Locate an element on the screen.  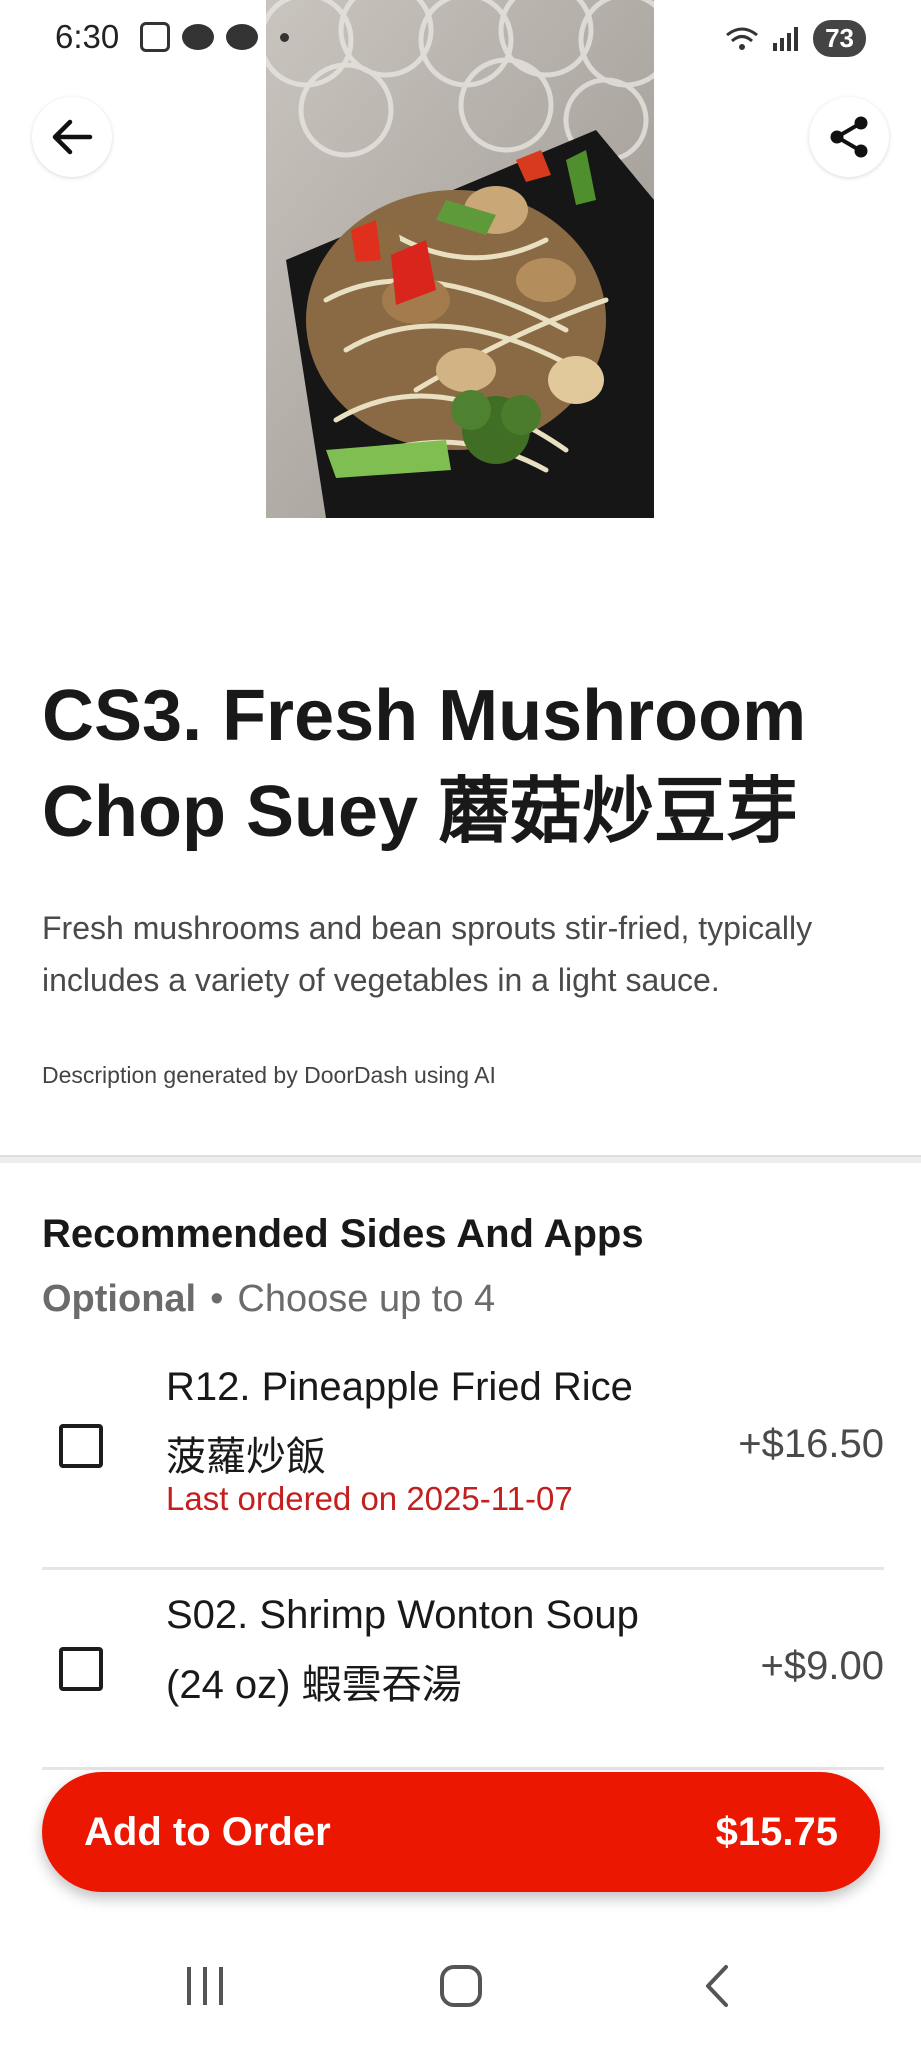
options-section-subtitle: Optional • Choose up to 4 is located at coordinates (268, 1299).